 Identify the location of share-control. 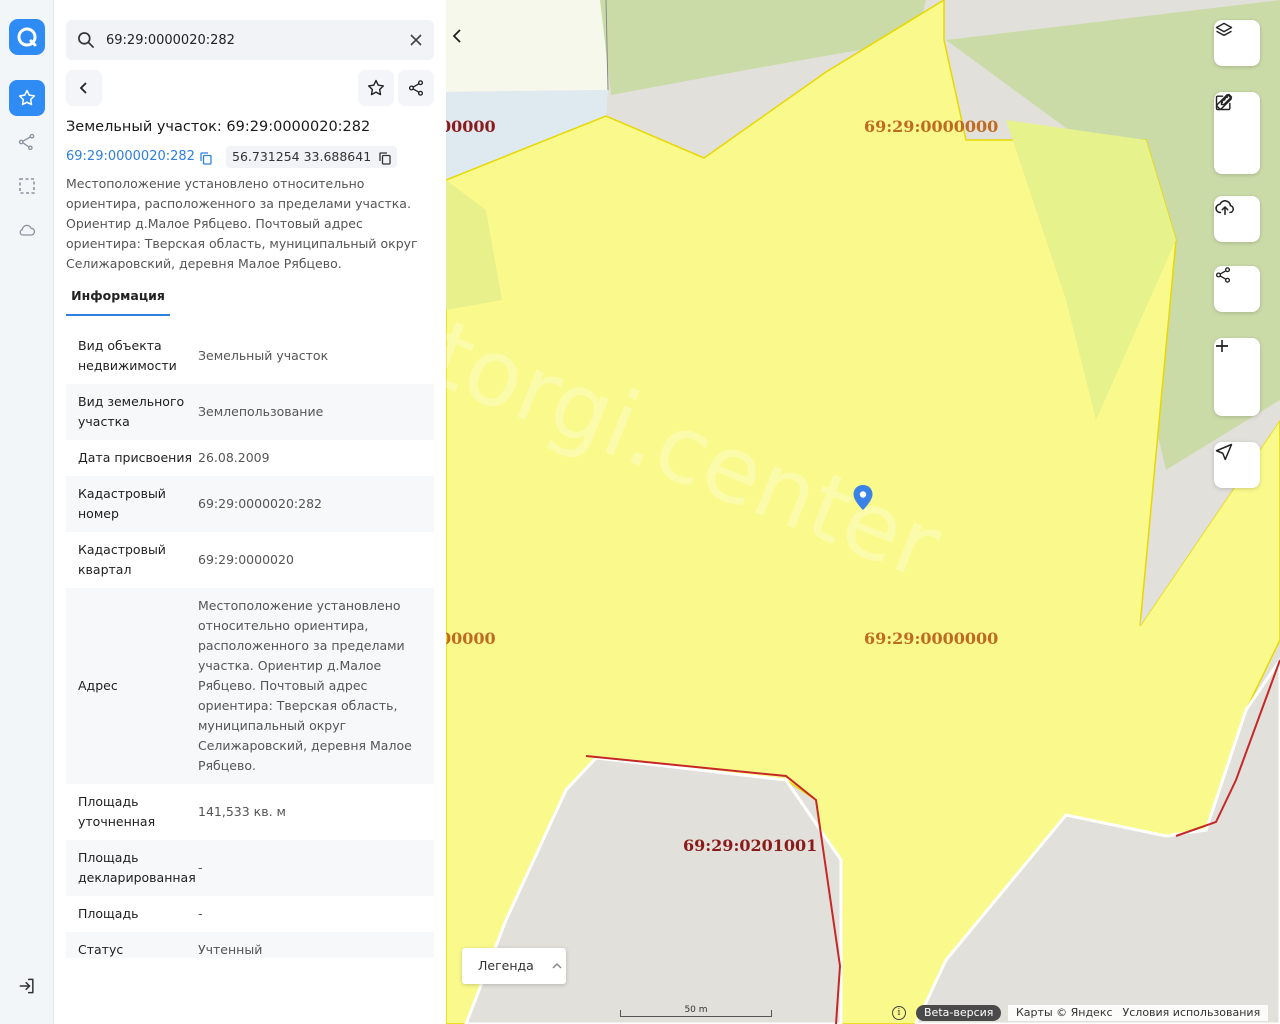
(1237, 289).